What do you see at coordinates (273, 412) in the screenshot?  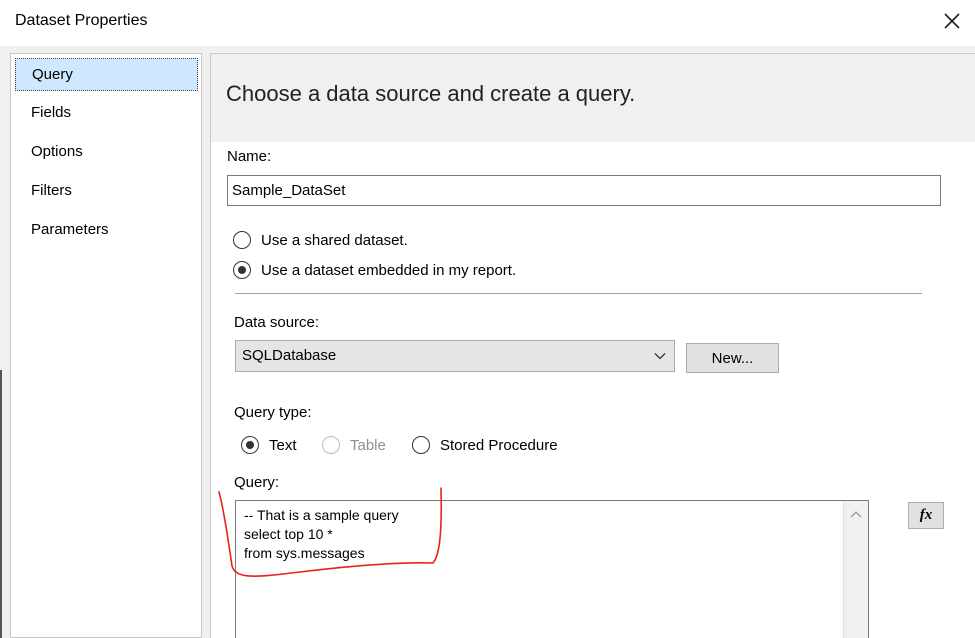 I see `query-type-label: Query type:` at bounding box center [273, 412].